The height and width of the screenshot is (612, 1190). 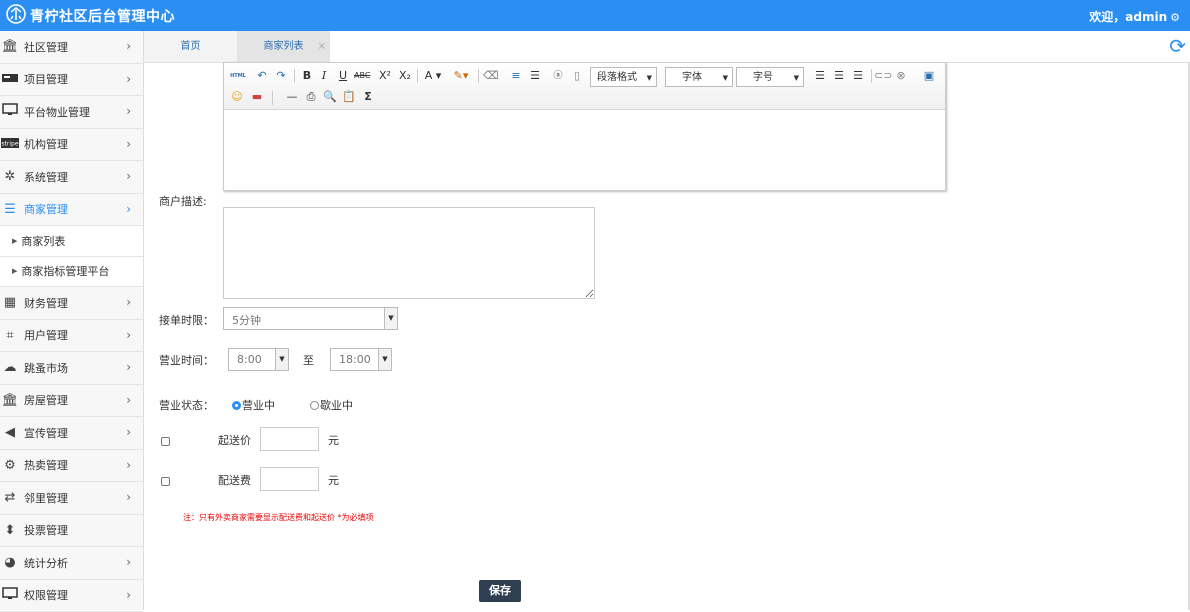 I want to click on sidebar-subitem-merchant-list: ▶商家列表, so click(x=71, y=241).